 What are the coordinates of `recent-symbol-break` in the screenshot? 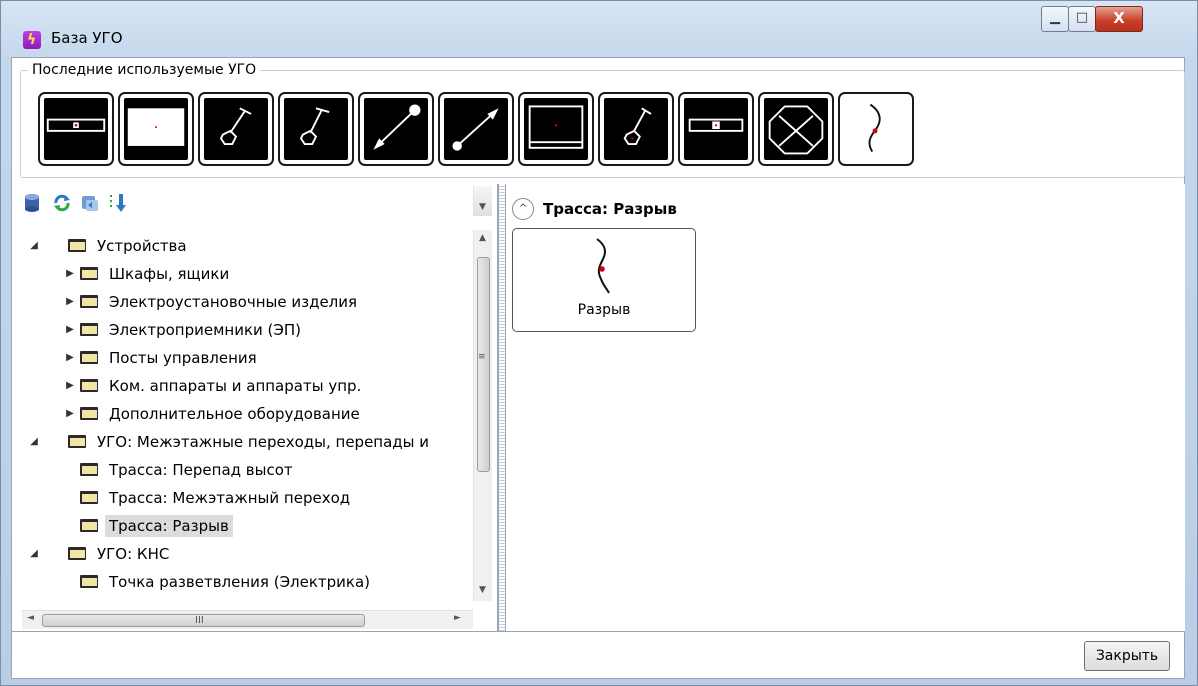 It's located at (876, 129).